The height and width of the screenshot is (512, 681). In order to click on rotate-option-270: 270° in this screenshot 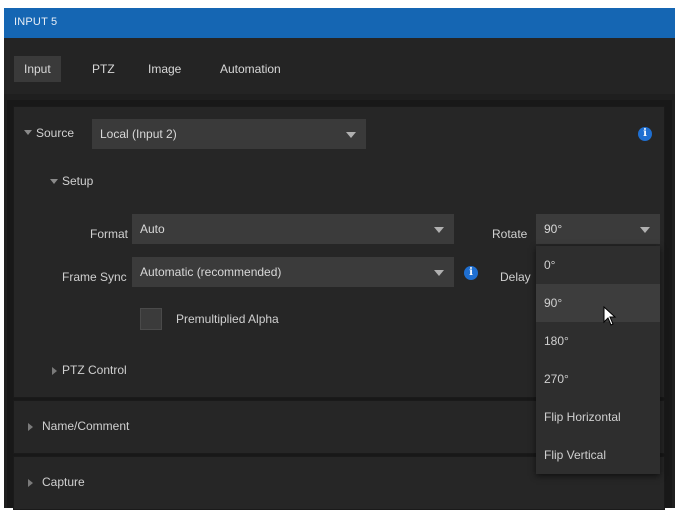, I will do `click(598, 379)`.